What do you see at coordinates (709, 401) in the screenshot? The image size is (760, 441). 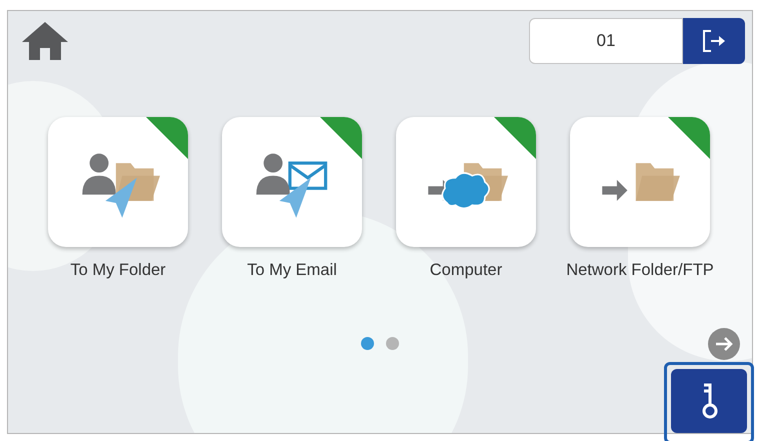 I see `key-button` at bounding box center [709, 401].